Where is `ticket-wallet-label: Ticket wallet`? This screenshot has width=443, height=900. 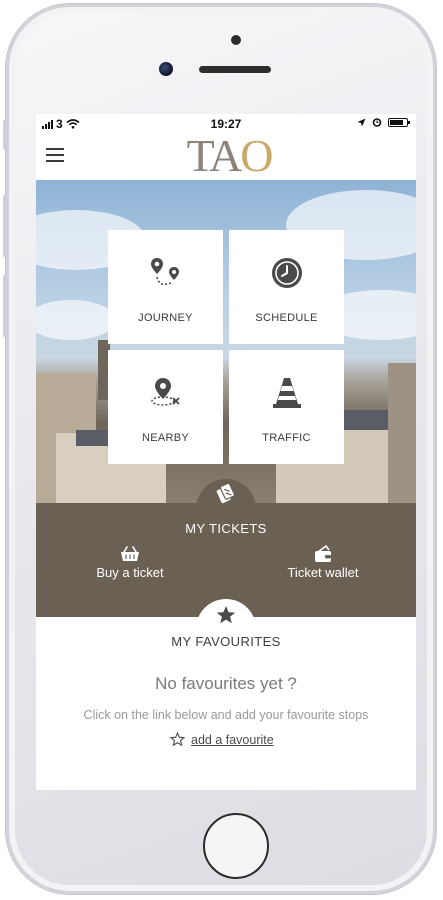 ticket-wallet-label: Ticket wallet is located at coordinates (323, 572).